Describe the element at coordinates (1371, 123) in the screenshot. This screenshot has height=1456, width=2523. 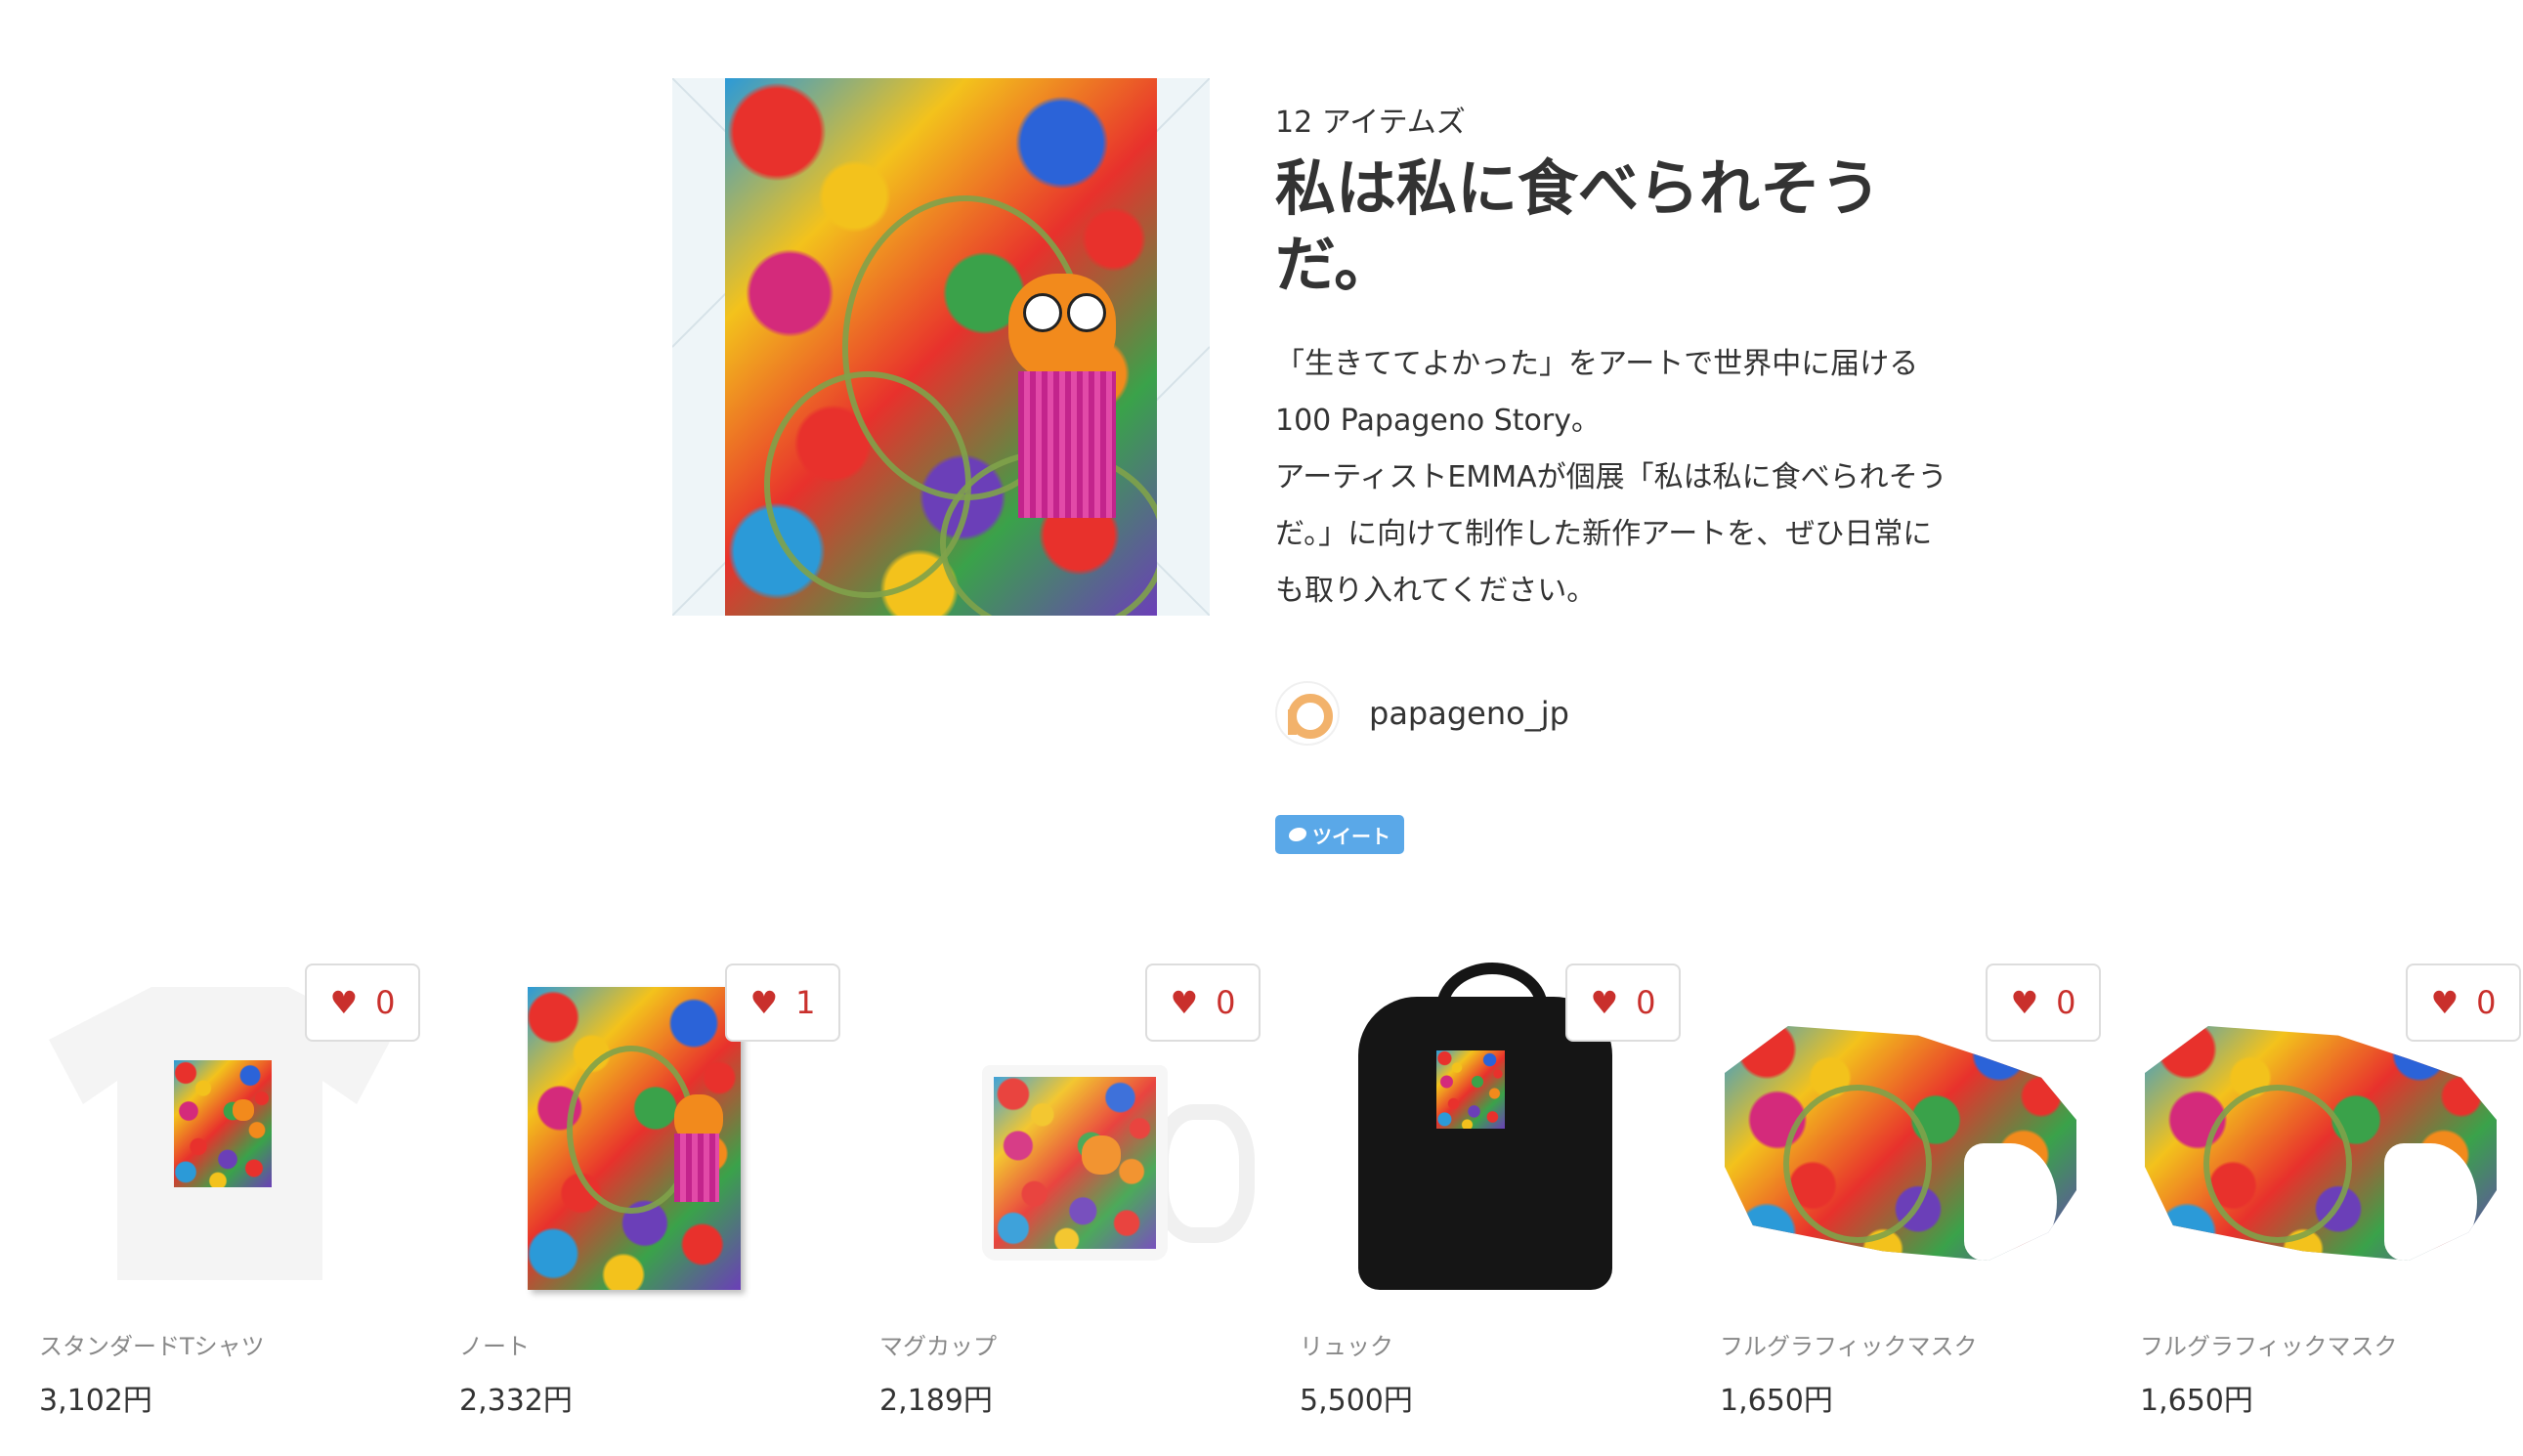
I see `item-count: 12 アイテムズ` at that location.